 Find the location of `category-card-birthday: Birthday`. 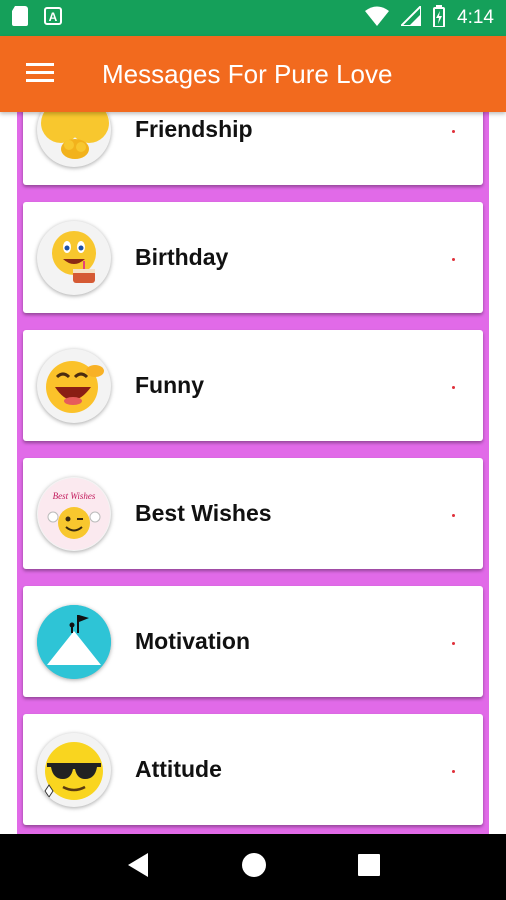

category-card-birthday: Birthday is located at coordinates (253, 257).